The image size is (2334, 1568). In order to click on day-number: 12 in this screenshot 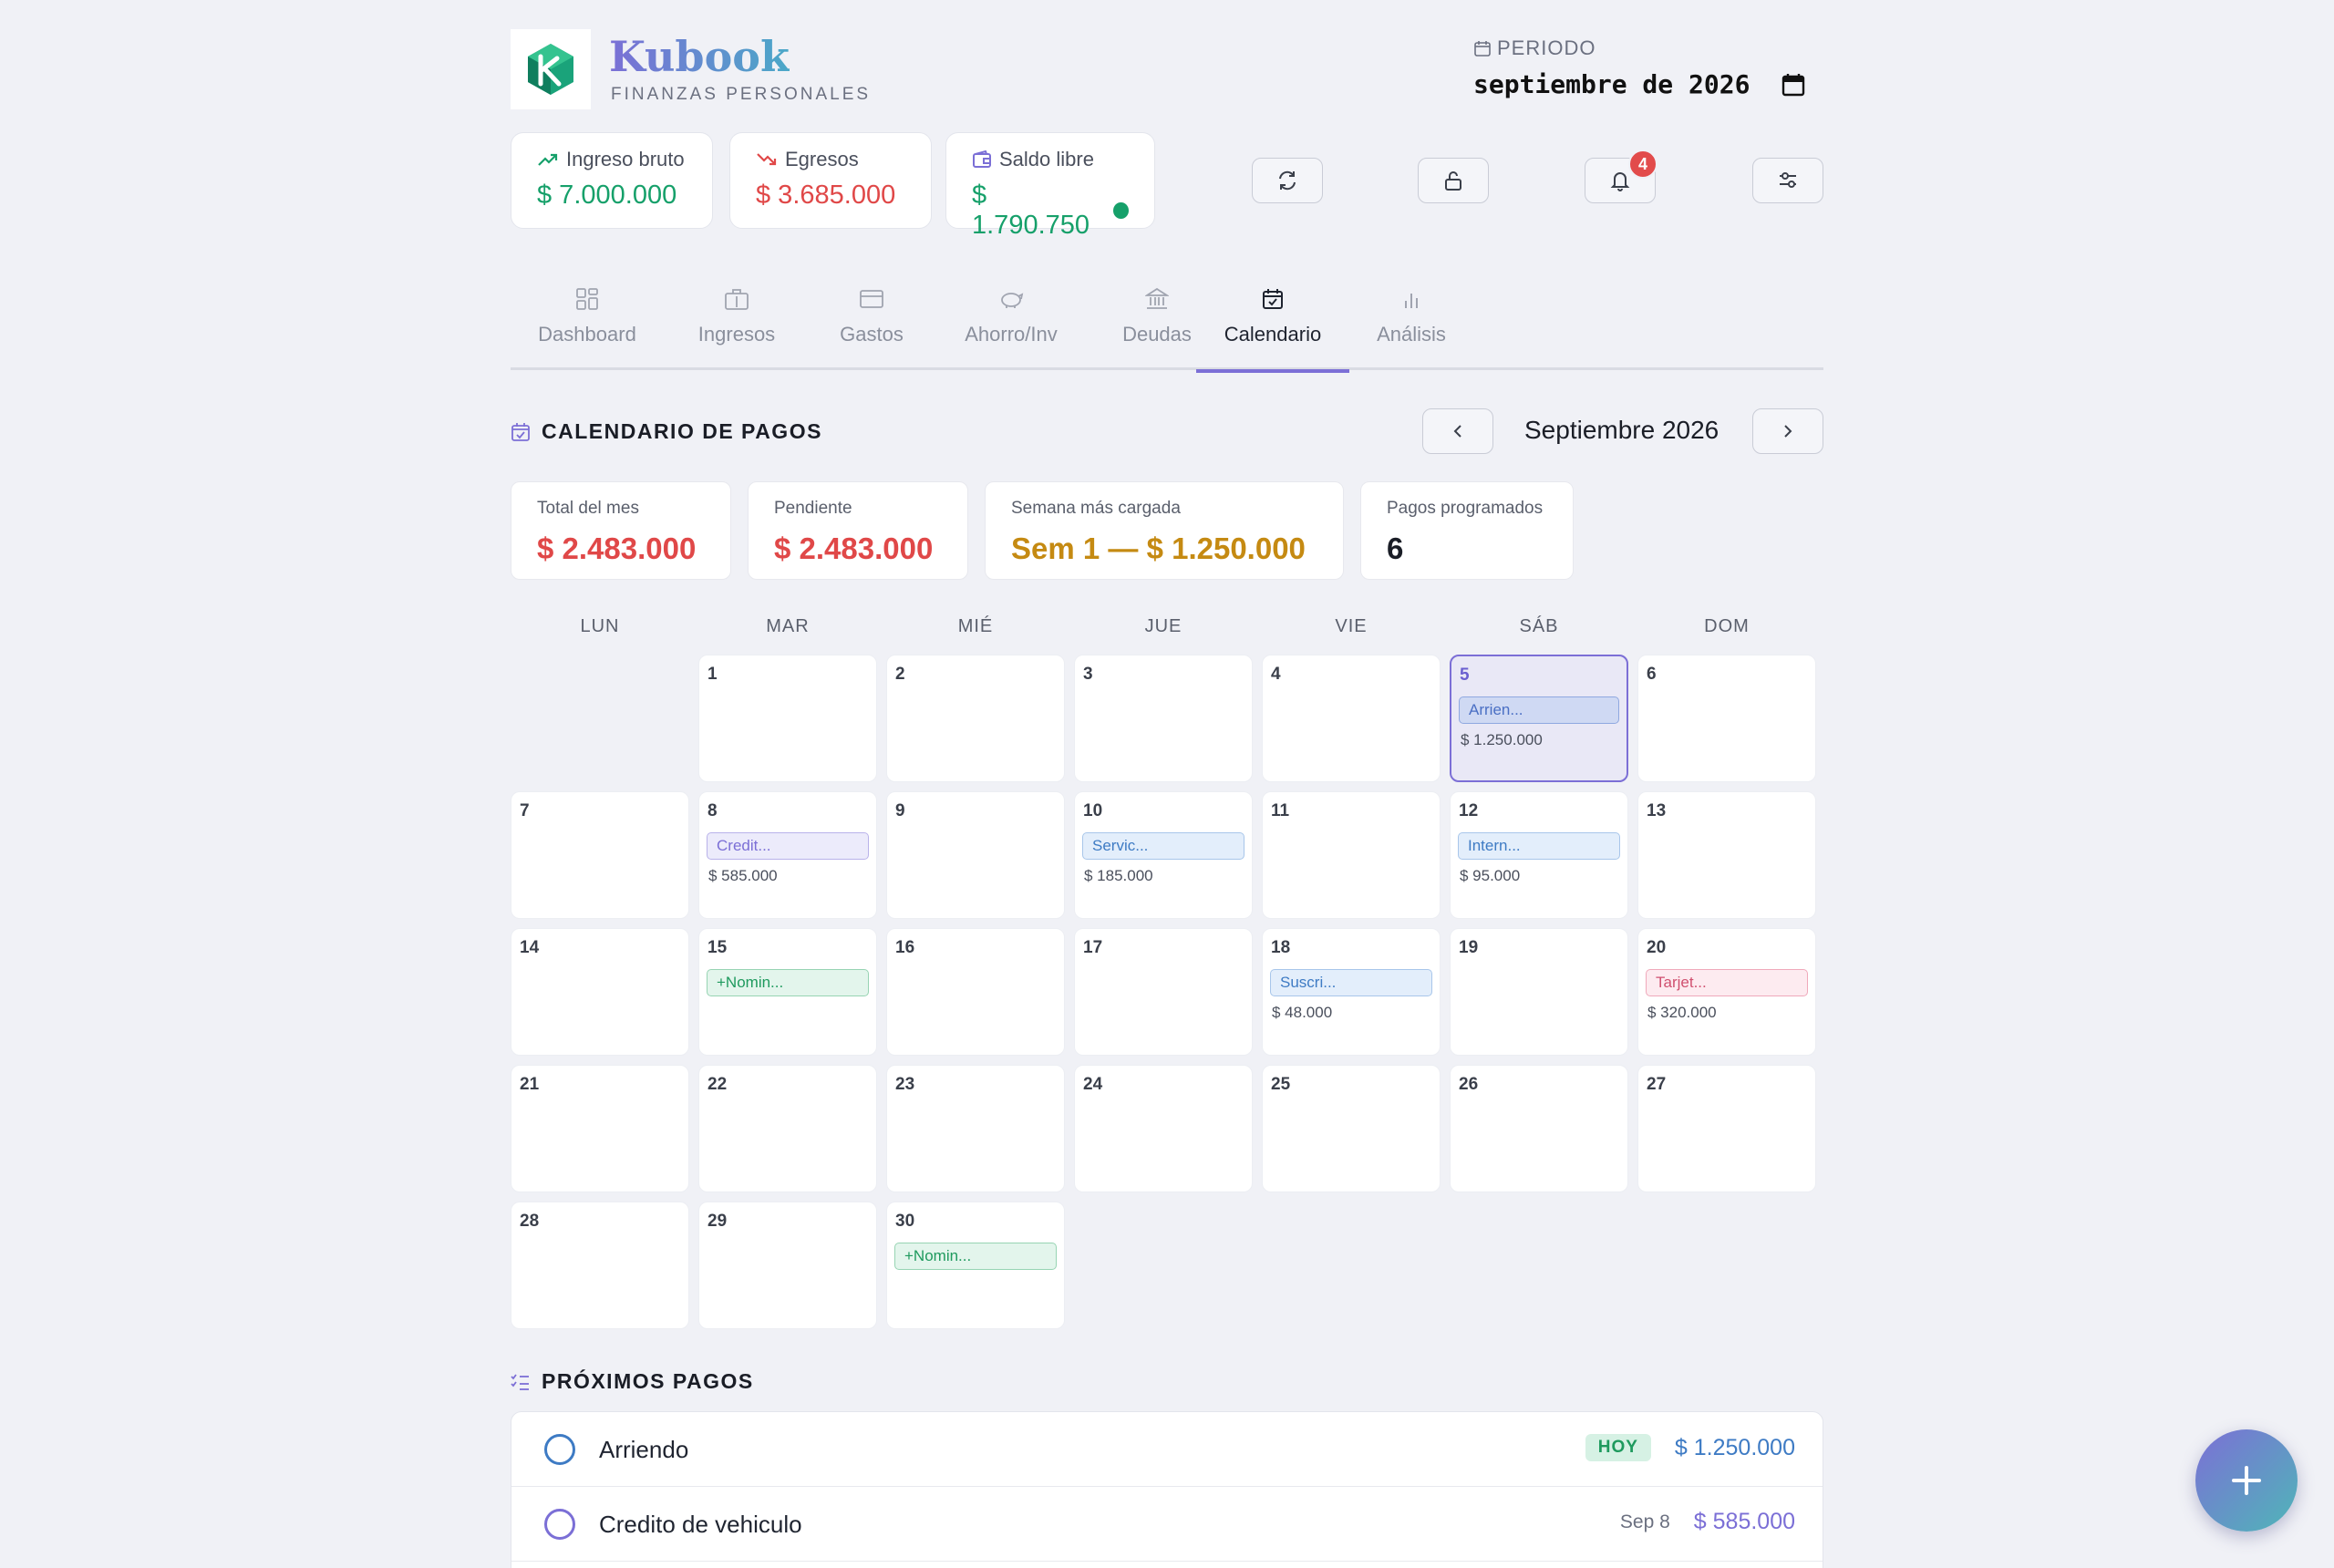, I will do `click(1469, 810)`.